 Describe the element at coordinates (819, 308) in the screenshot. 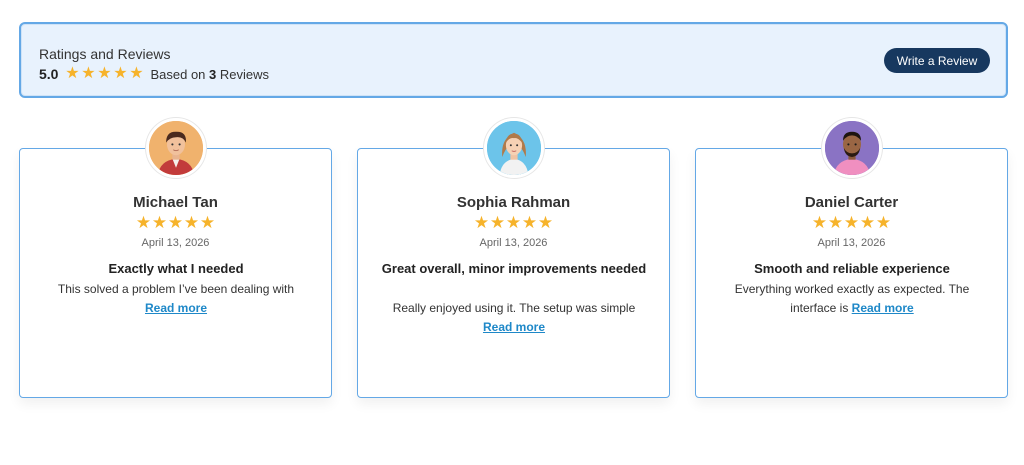

I see `review-text-continued: interface is` at that location.